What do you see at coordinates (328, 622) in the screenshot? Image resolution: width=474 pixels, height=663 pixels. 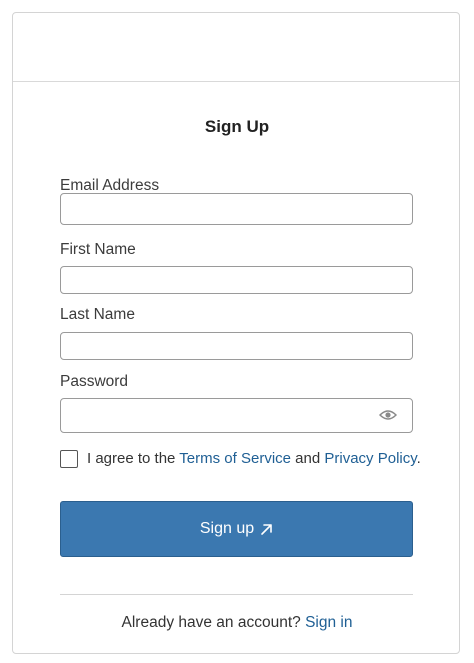 I see `sign-in-link: Sign in` at bounding box center [328, 622].